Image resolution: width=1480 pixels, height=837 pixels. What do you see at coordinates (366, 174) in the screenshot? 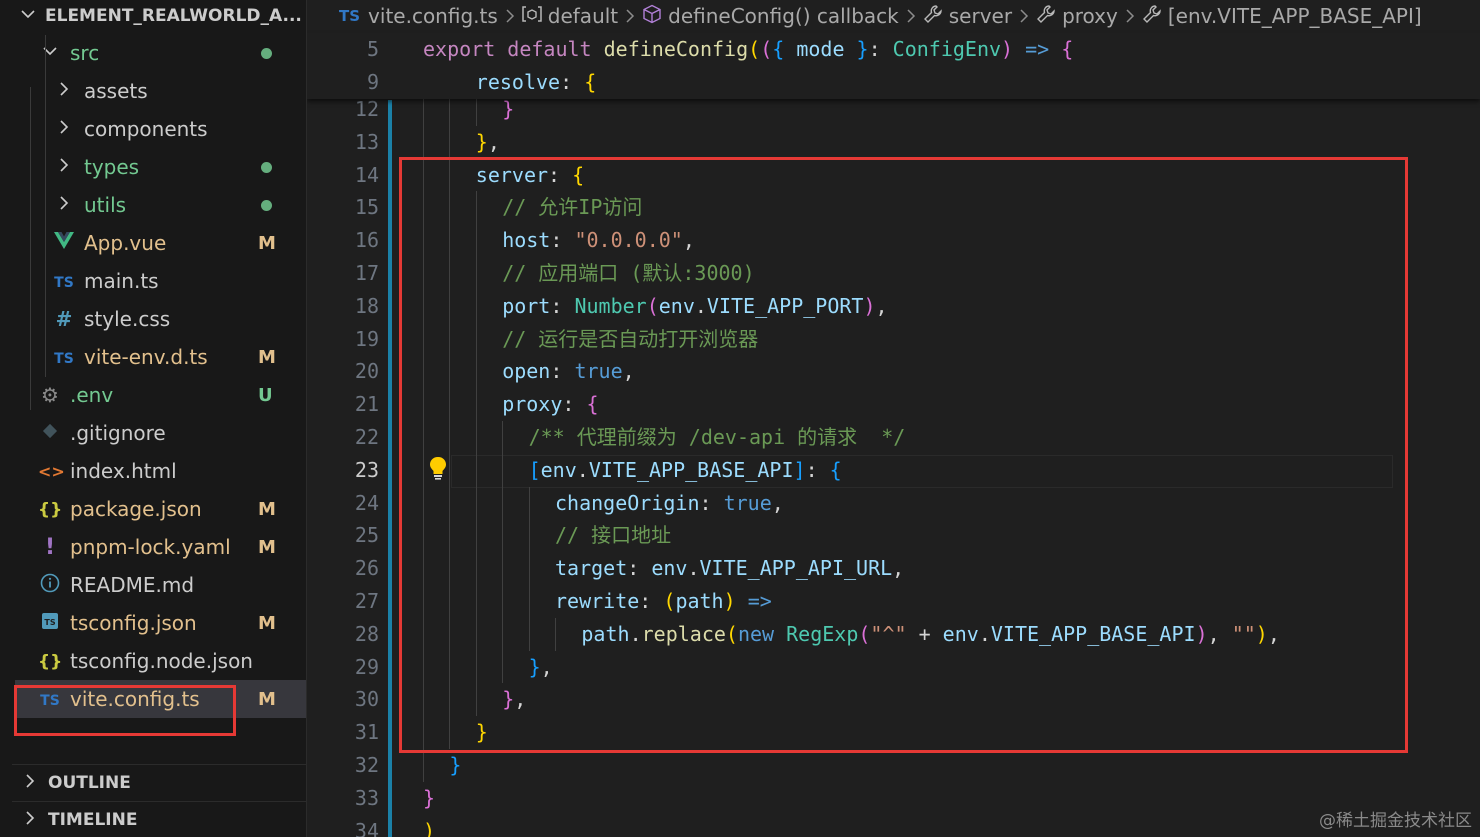
I see `line-number: 14` at bounding box center [366, 174].